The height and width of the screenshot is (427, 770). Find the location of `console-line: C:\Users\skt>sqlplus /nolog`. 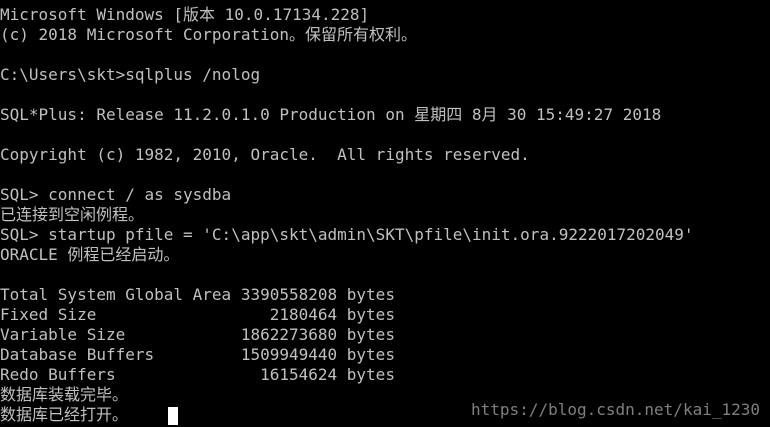

console-line: C:\Users\skt>sqlplus /nolog is located at coordinates (130, 74).